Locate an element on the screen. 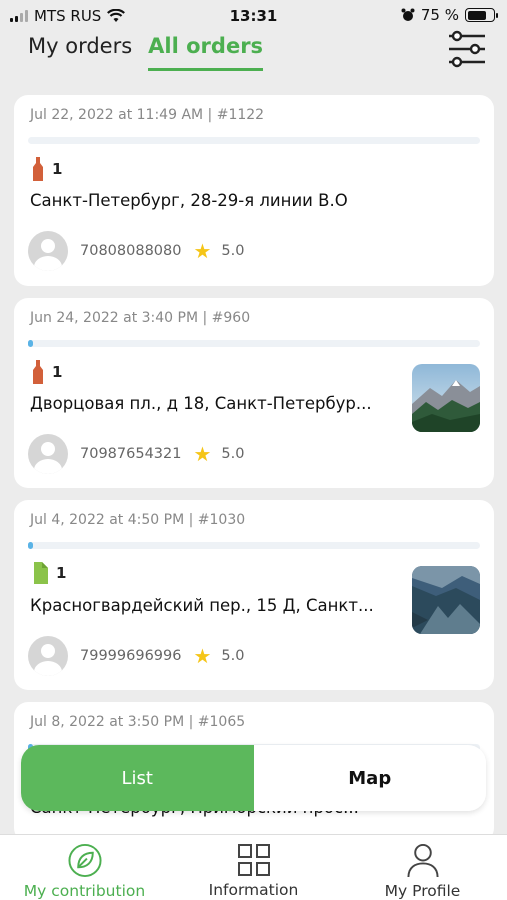 This screenshot has width=507, height=900. user-phone: 70808088080 is located at coordinates (131, 251).